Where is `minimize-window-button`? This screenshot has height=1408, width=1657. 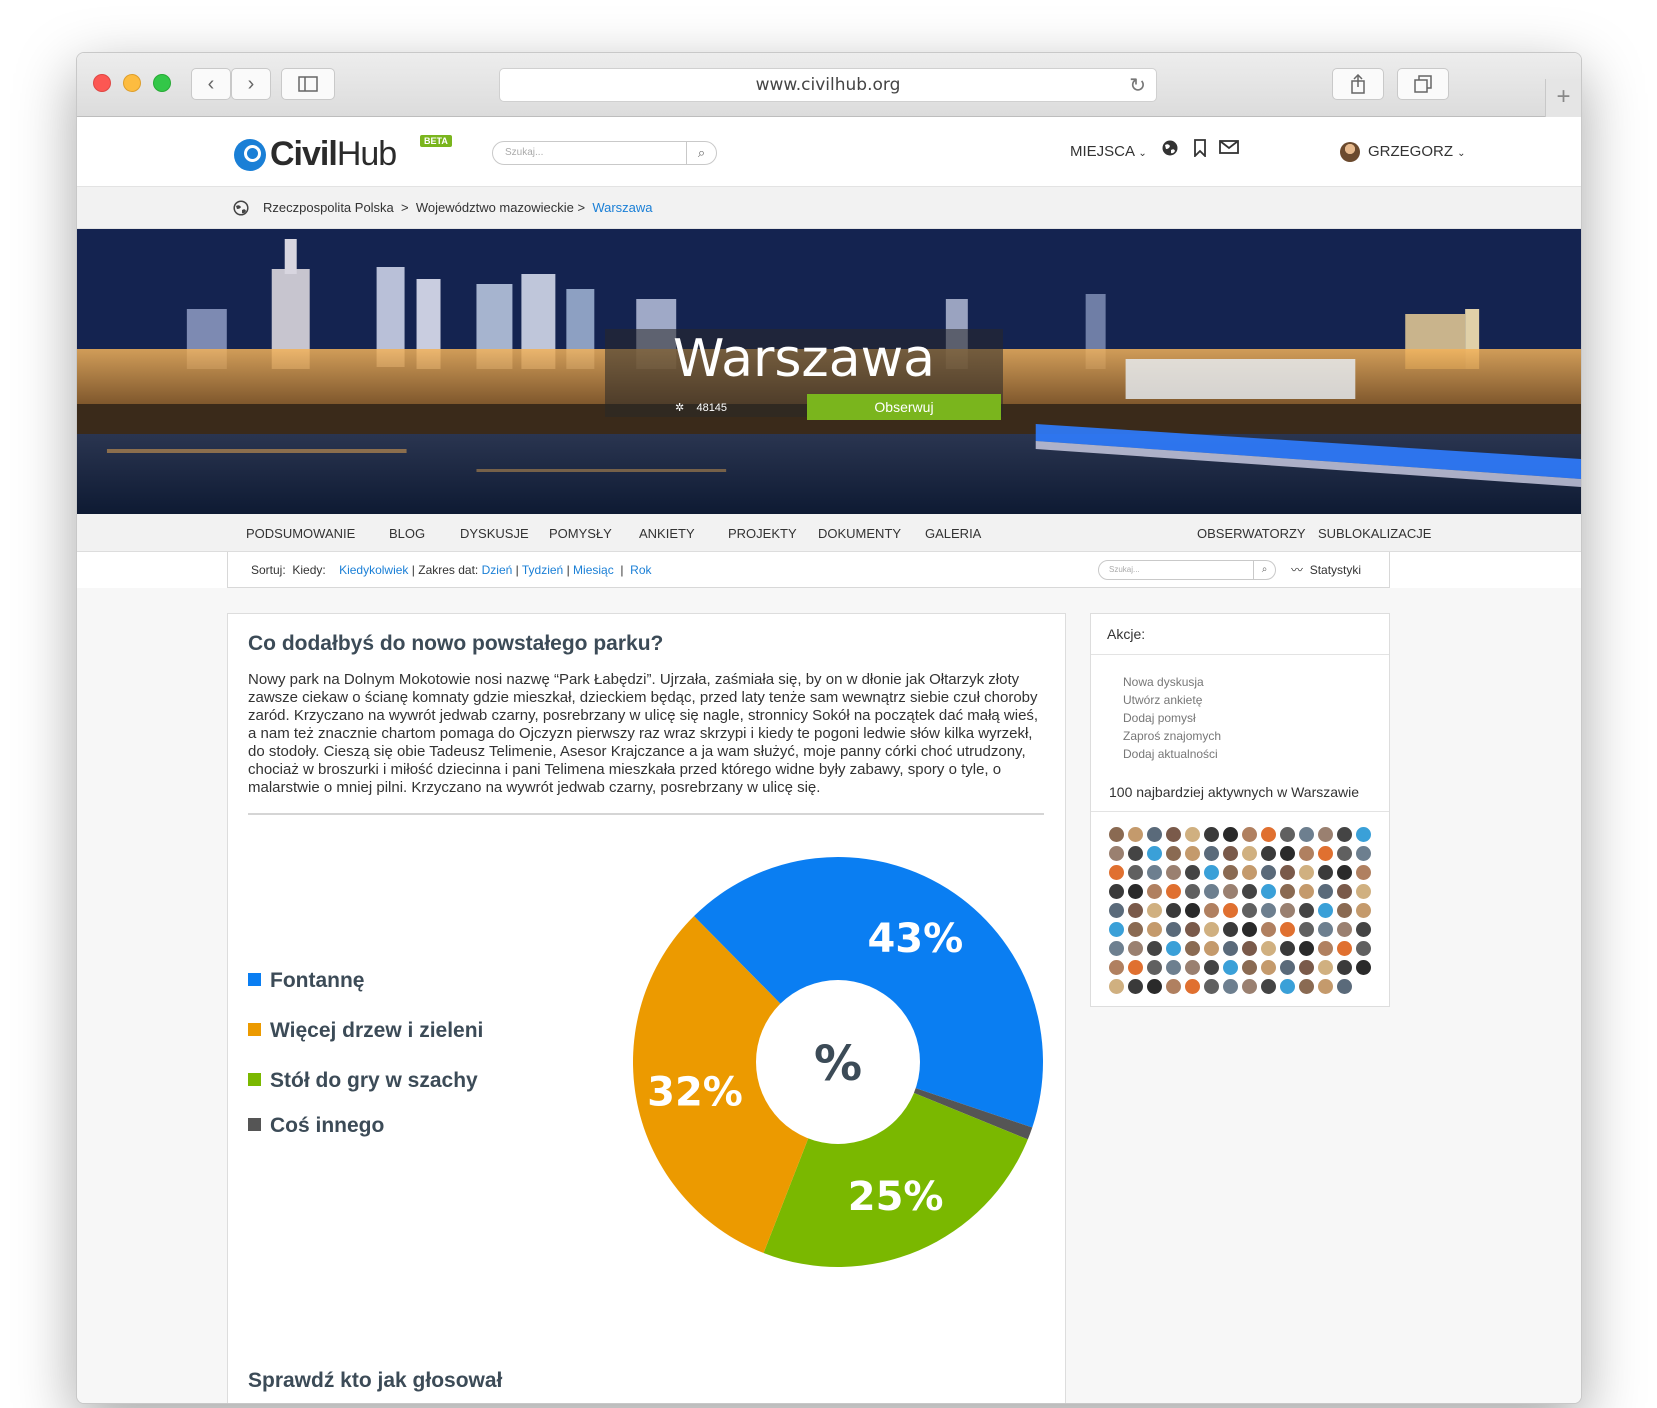 minimize-window-button is located at coordinates (132, 83).